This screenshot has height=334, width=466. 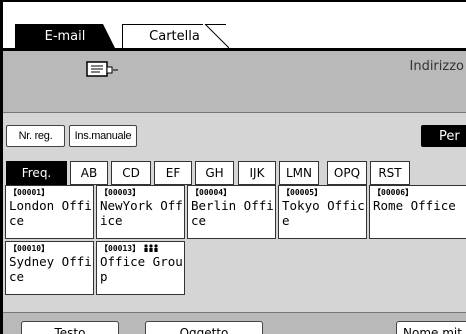 I want to click on destination-button: 【00005】 Tokyo Office, so click(x=322, y=212).